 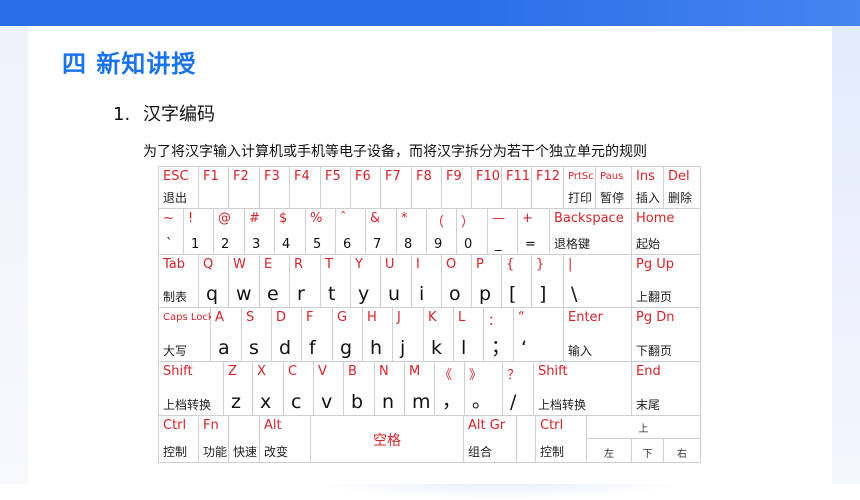 I want to click on key-top-label: “, so click(x=521, y=317).